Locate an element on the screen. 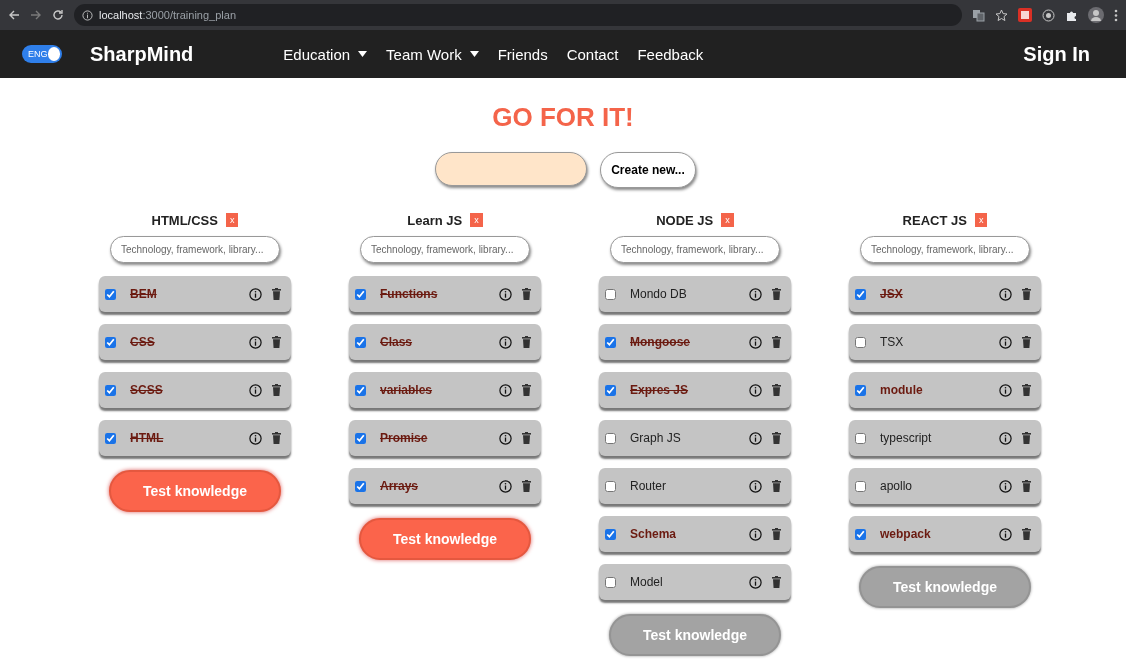 This screenshot has width=1126, height=664. back-icon is located at coordinates (14, 15).